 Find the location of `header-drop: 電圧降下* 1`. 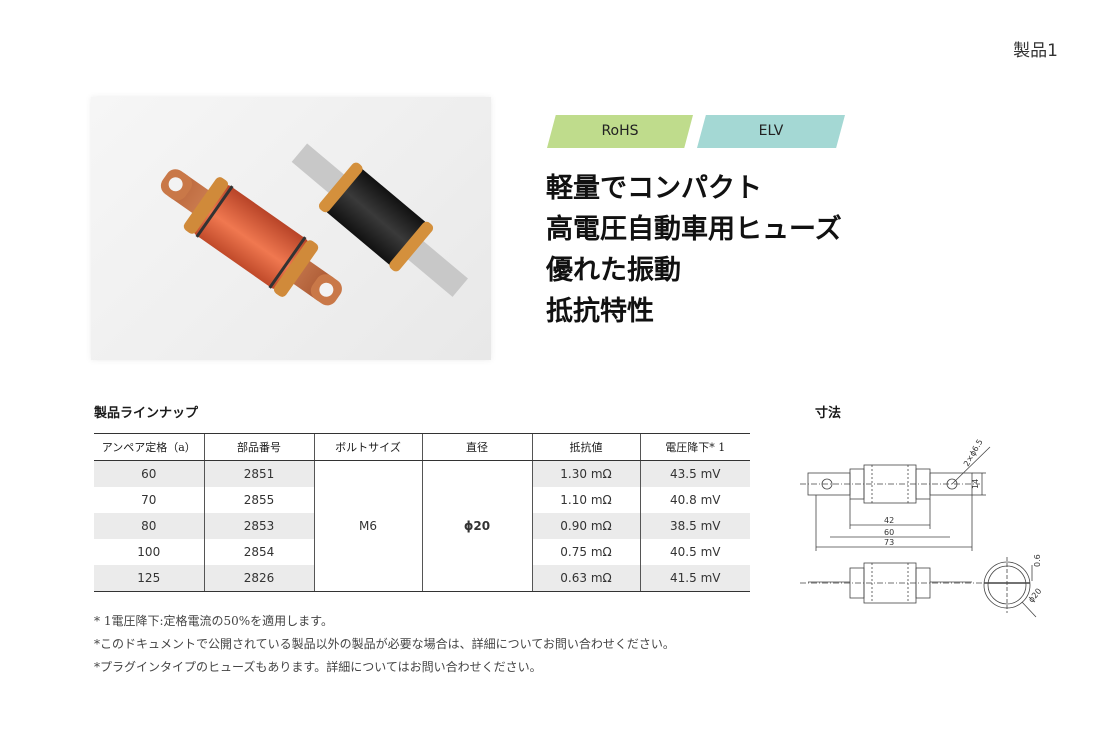

header-drop: 電圧降下* 1 is located at coordinates (694, 447).